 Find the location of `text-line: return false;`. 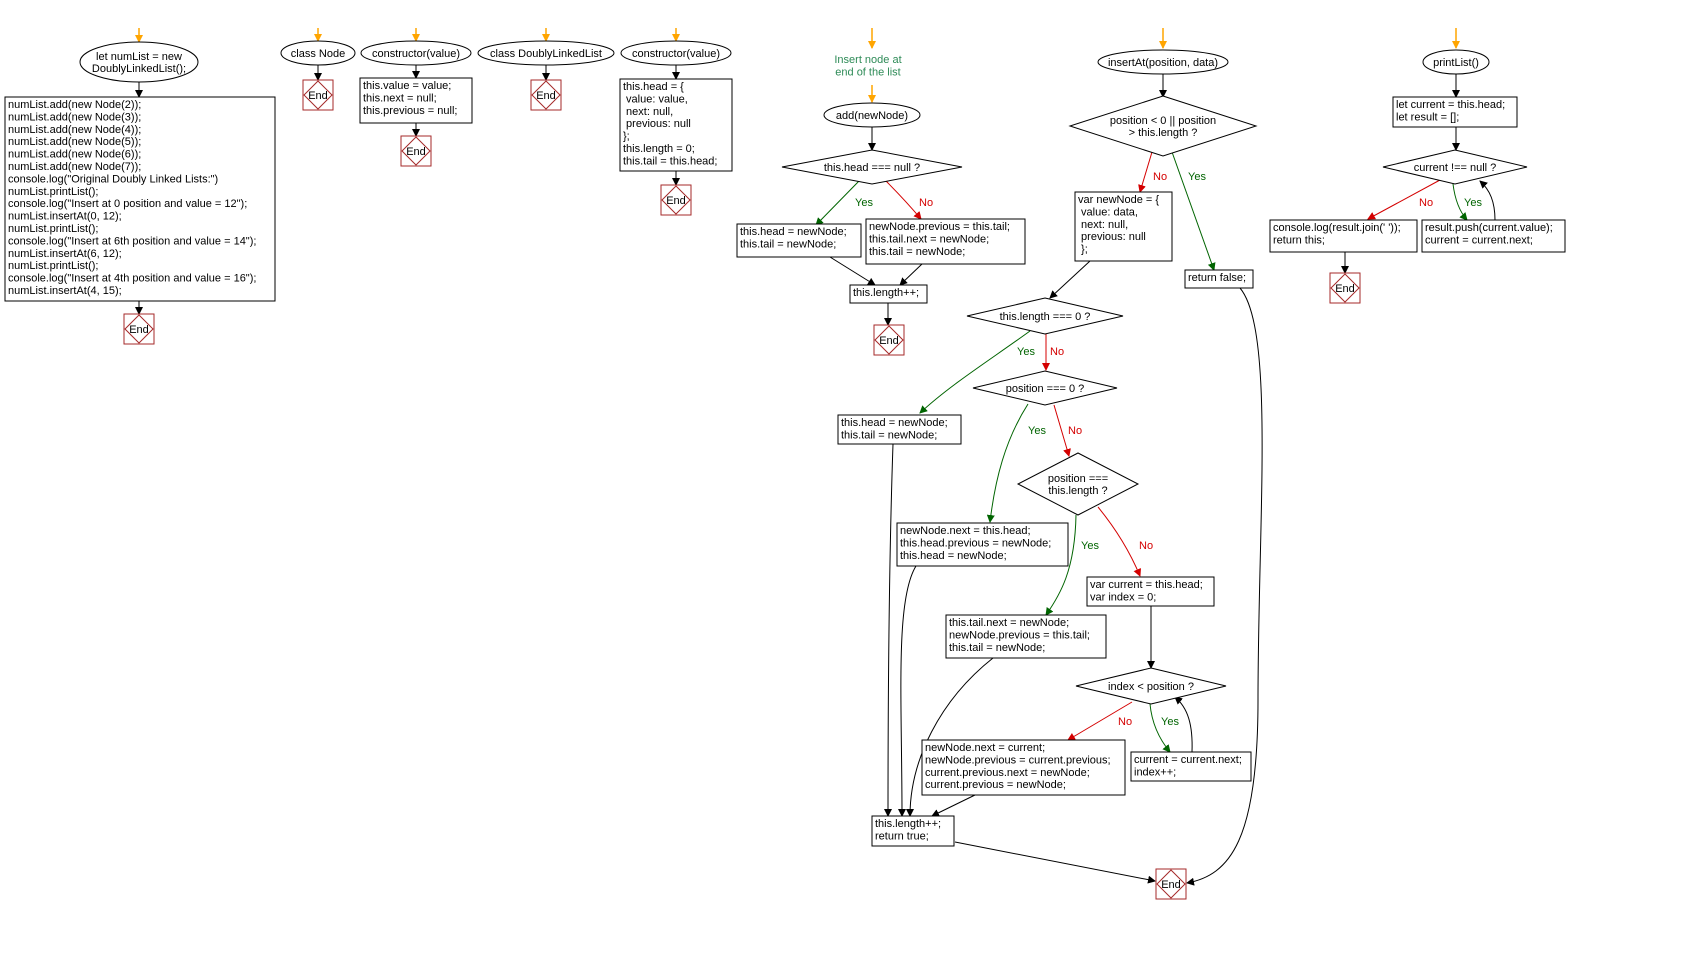

text-line: return false; is located at coordinates (1217, 278).